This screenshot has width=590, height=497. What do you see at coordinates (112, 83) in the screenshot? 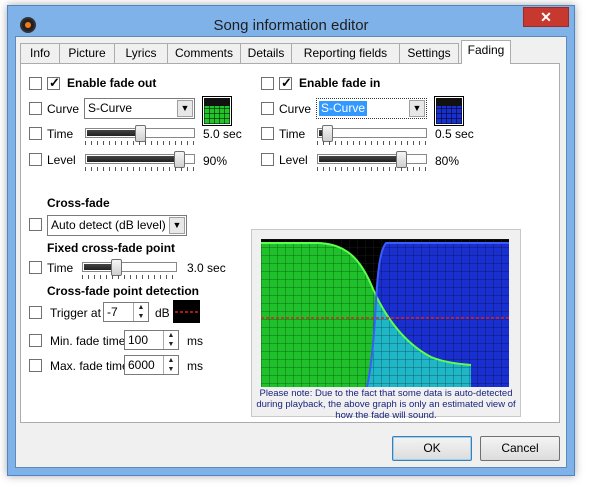
I see `enable-fade-out-label: Enable fade out` at bounding box center [112, 83].